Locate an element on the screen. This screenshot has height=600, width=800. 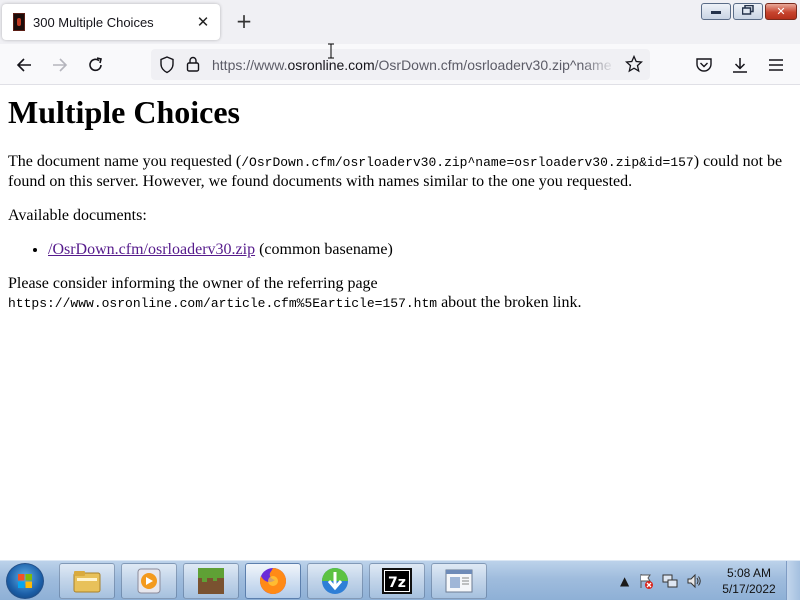
close-icon: ✕ is located at coordinates (781, 11).